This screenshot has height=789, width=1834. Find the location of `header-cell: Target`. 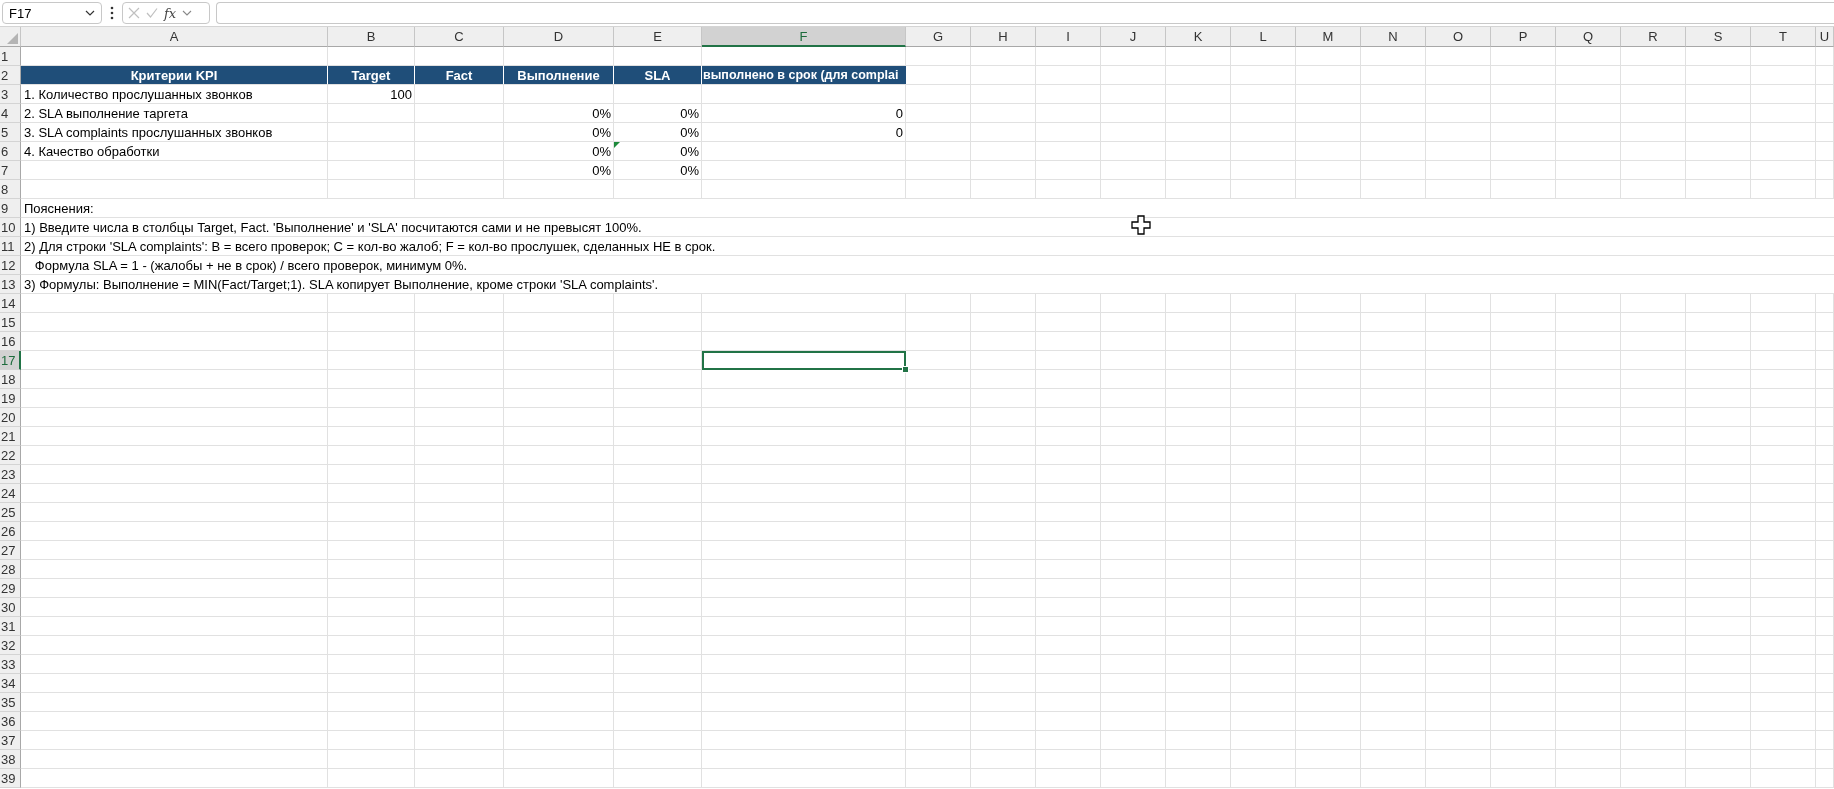

header-cell: Target is located at coordinates (371, 75).